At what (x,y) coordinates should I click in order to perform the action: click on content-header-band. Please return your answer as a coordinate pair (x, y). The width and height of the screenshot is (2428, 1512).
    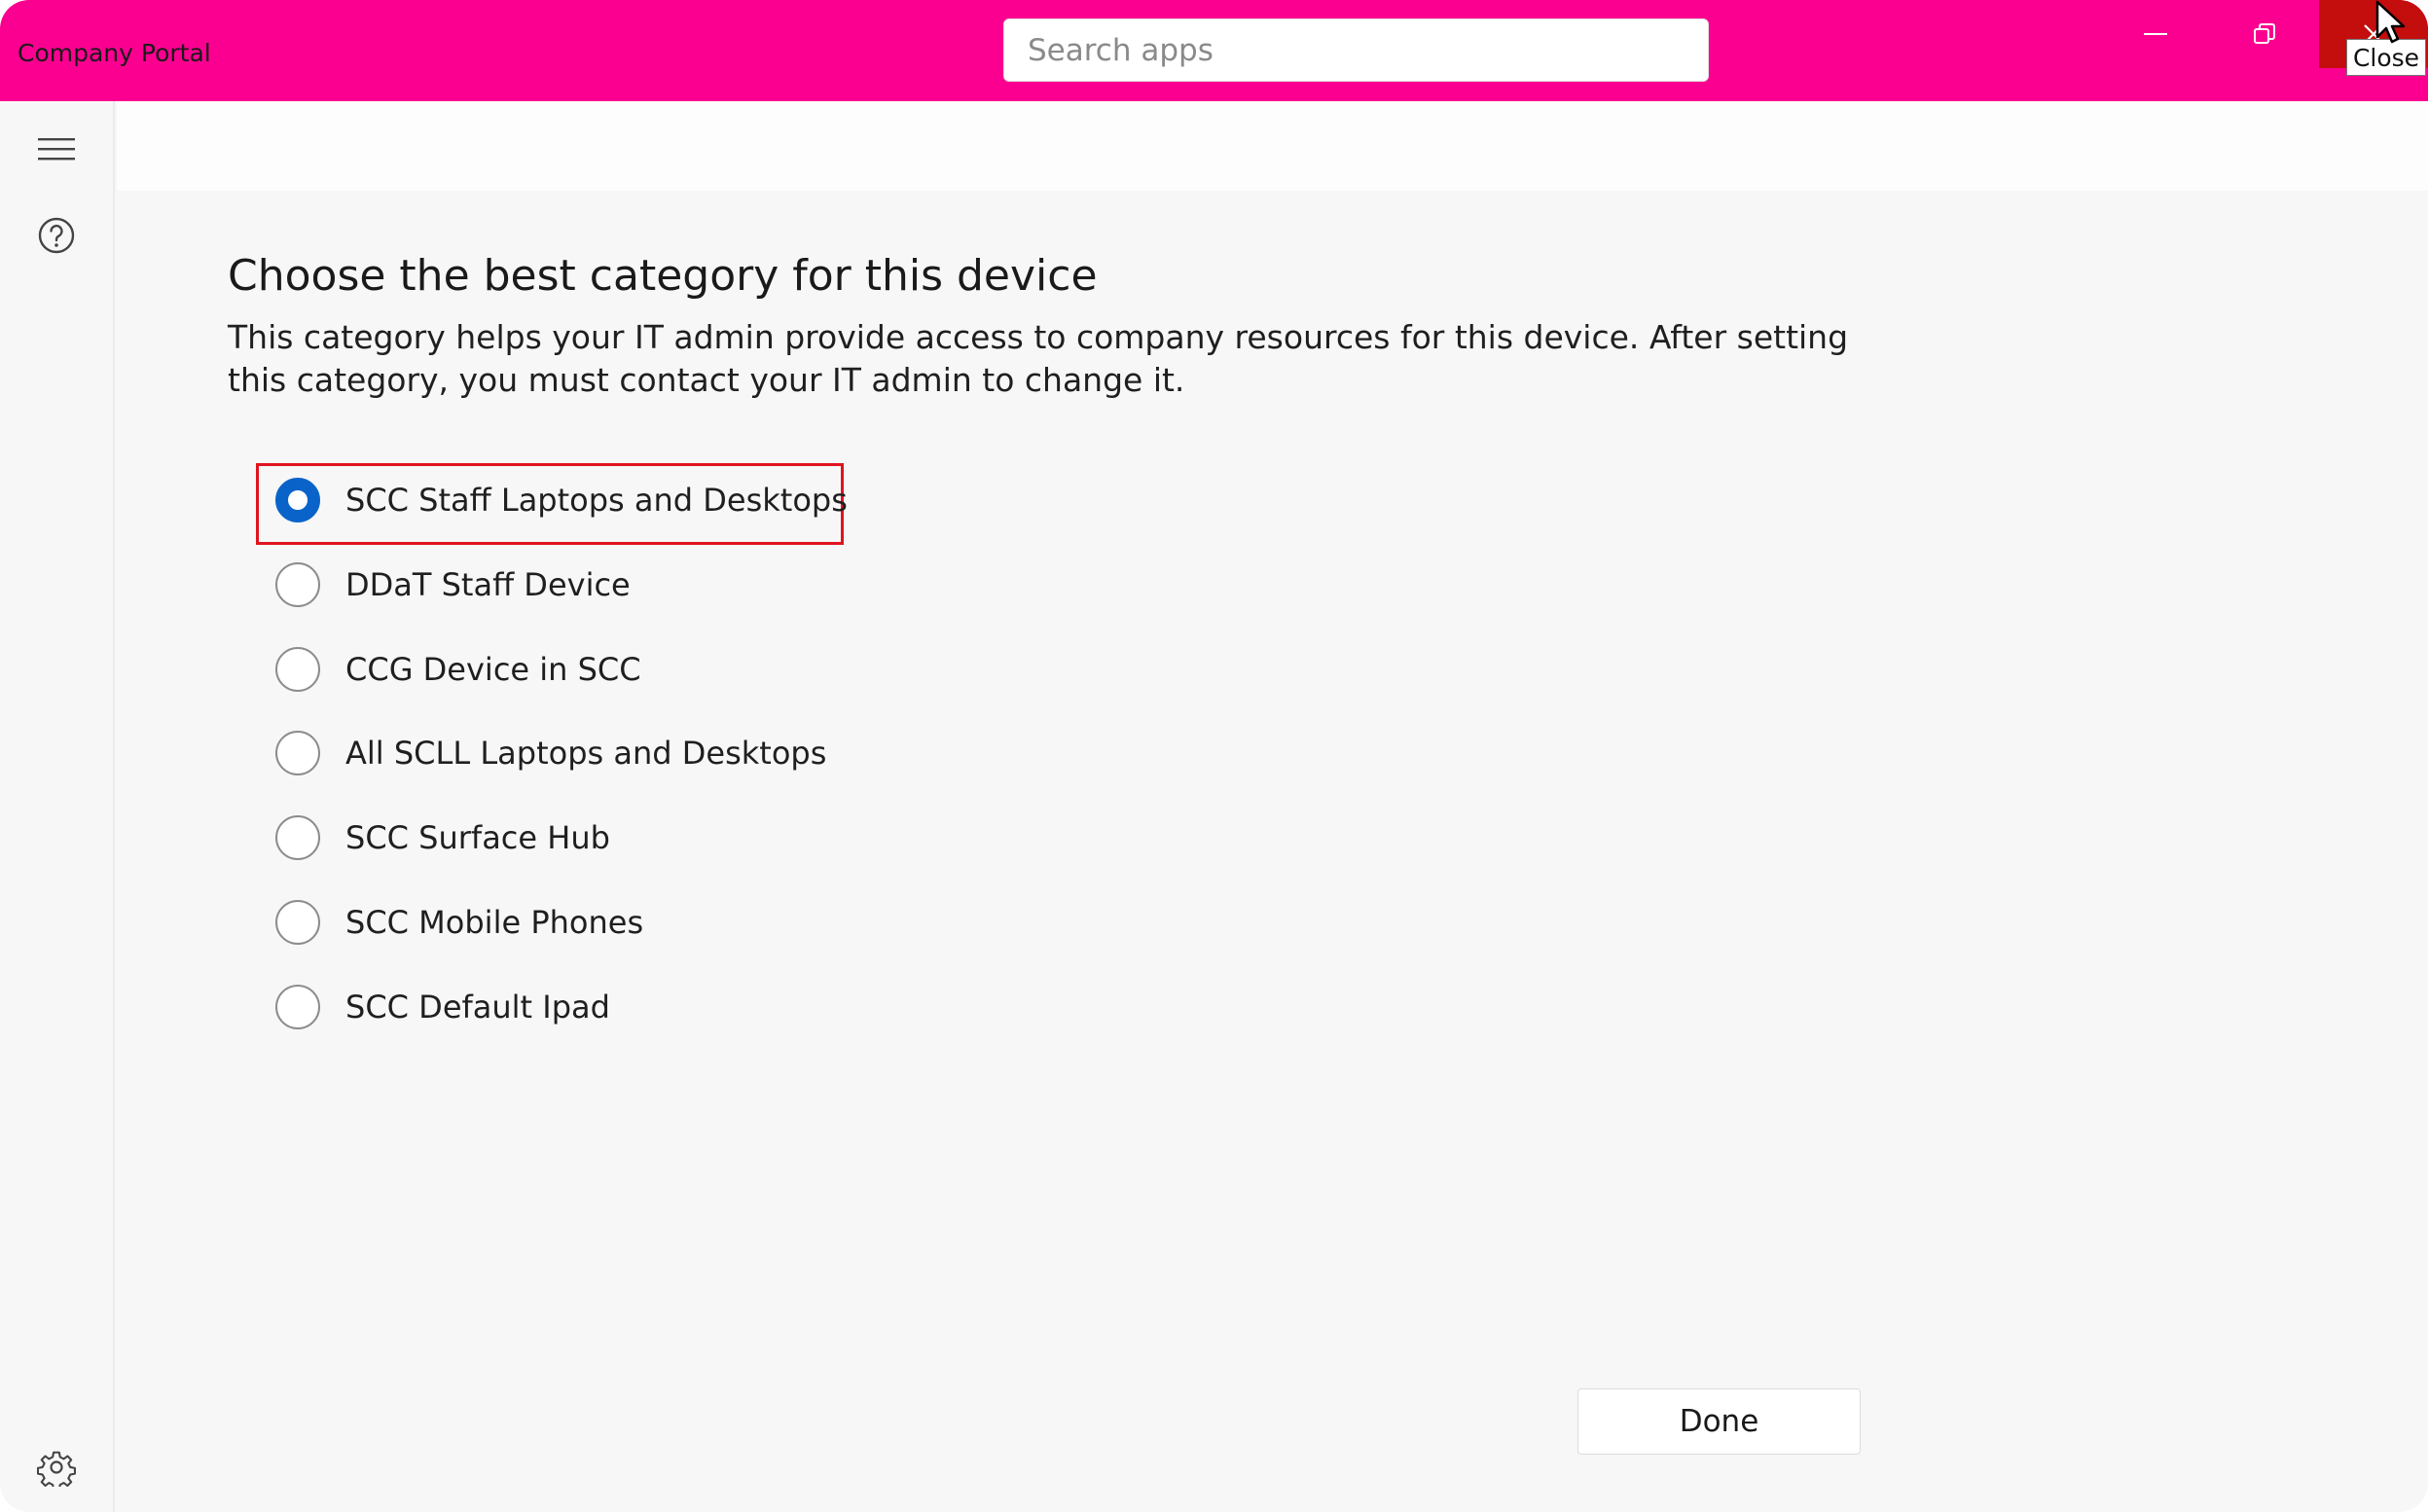
    Looking at the image, I should click on (1272, 146).